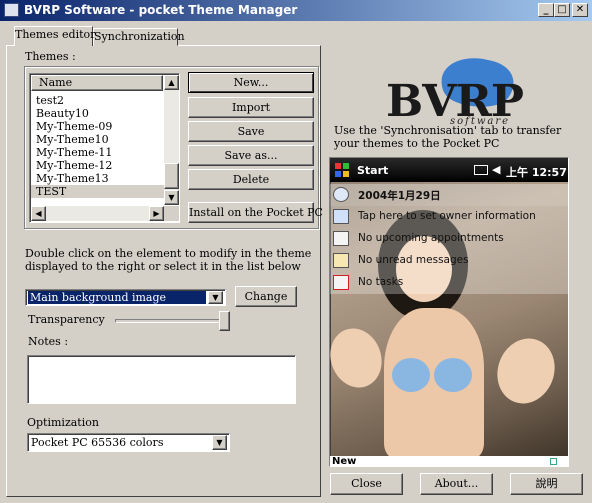  Describe the element at coordinates (38, 213) in the screenshot. I see `scroll-left-arrow-icon: ◀` at that location.